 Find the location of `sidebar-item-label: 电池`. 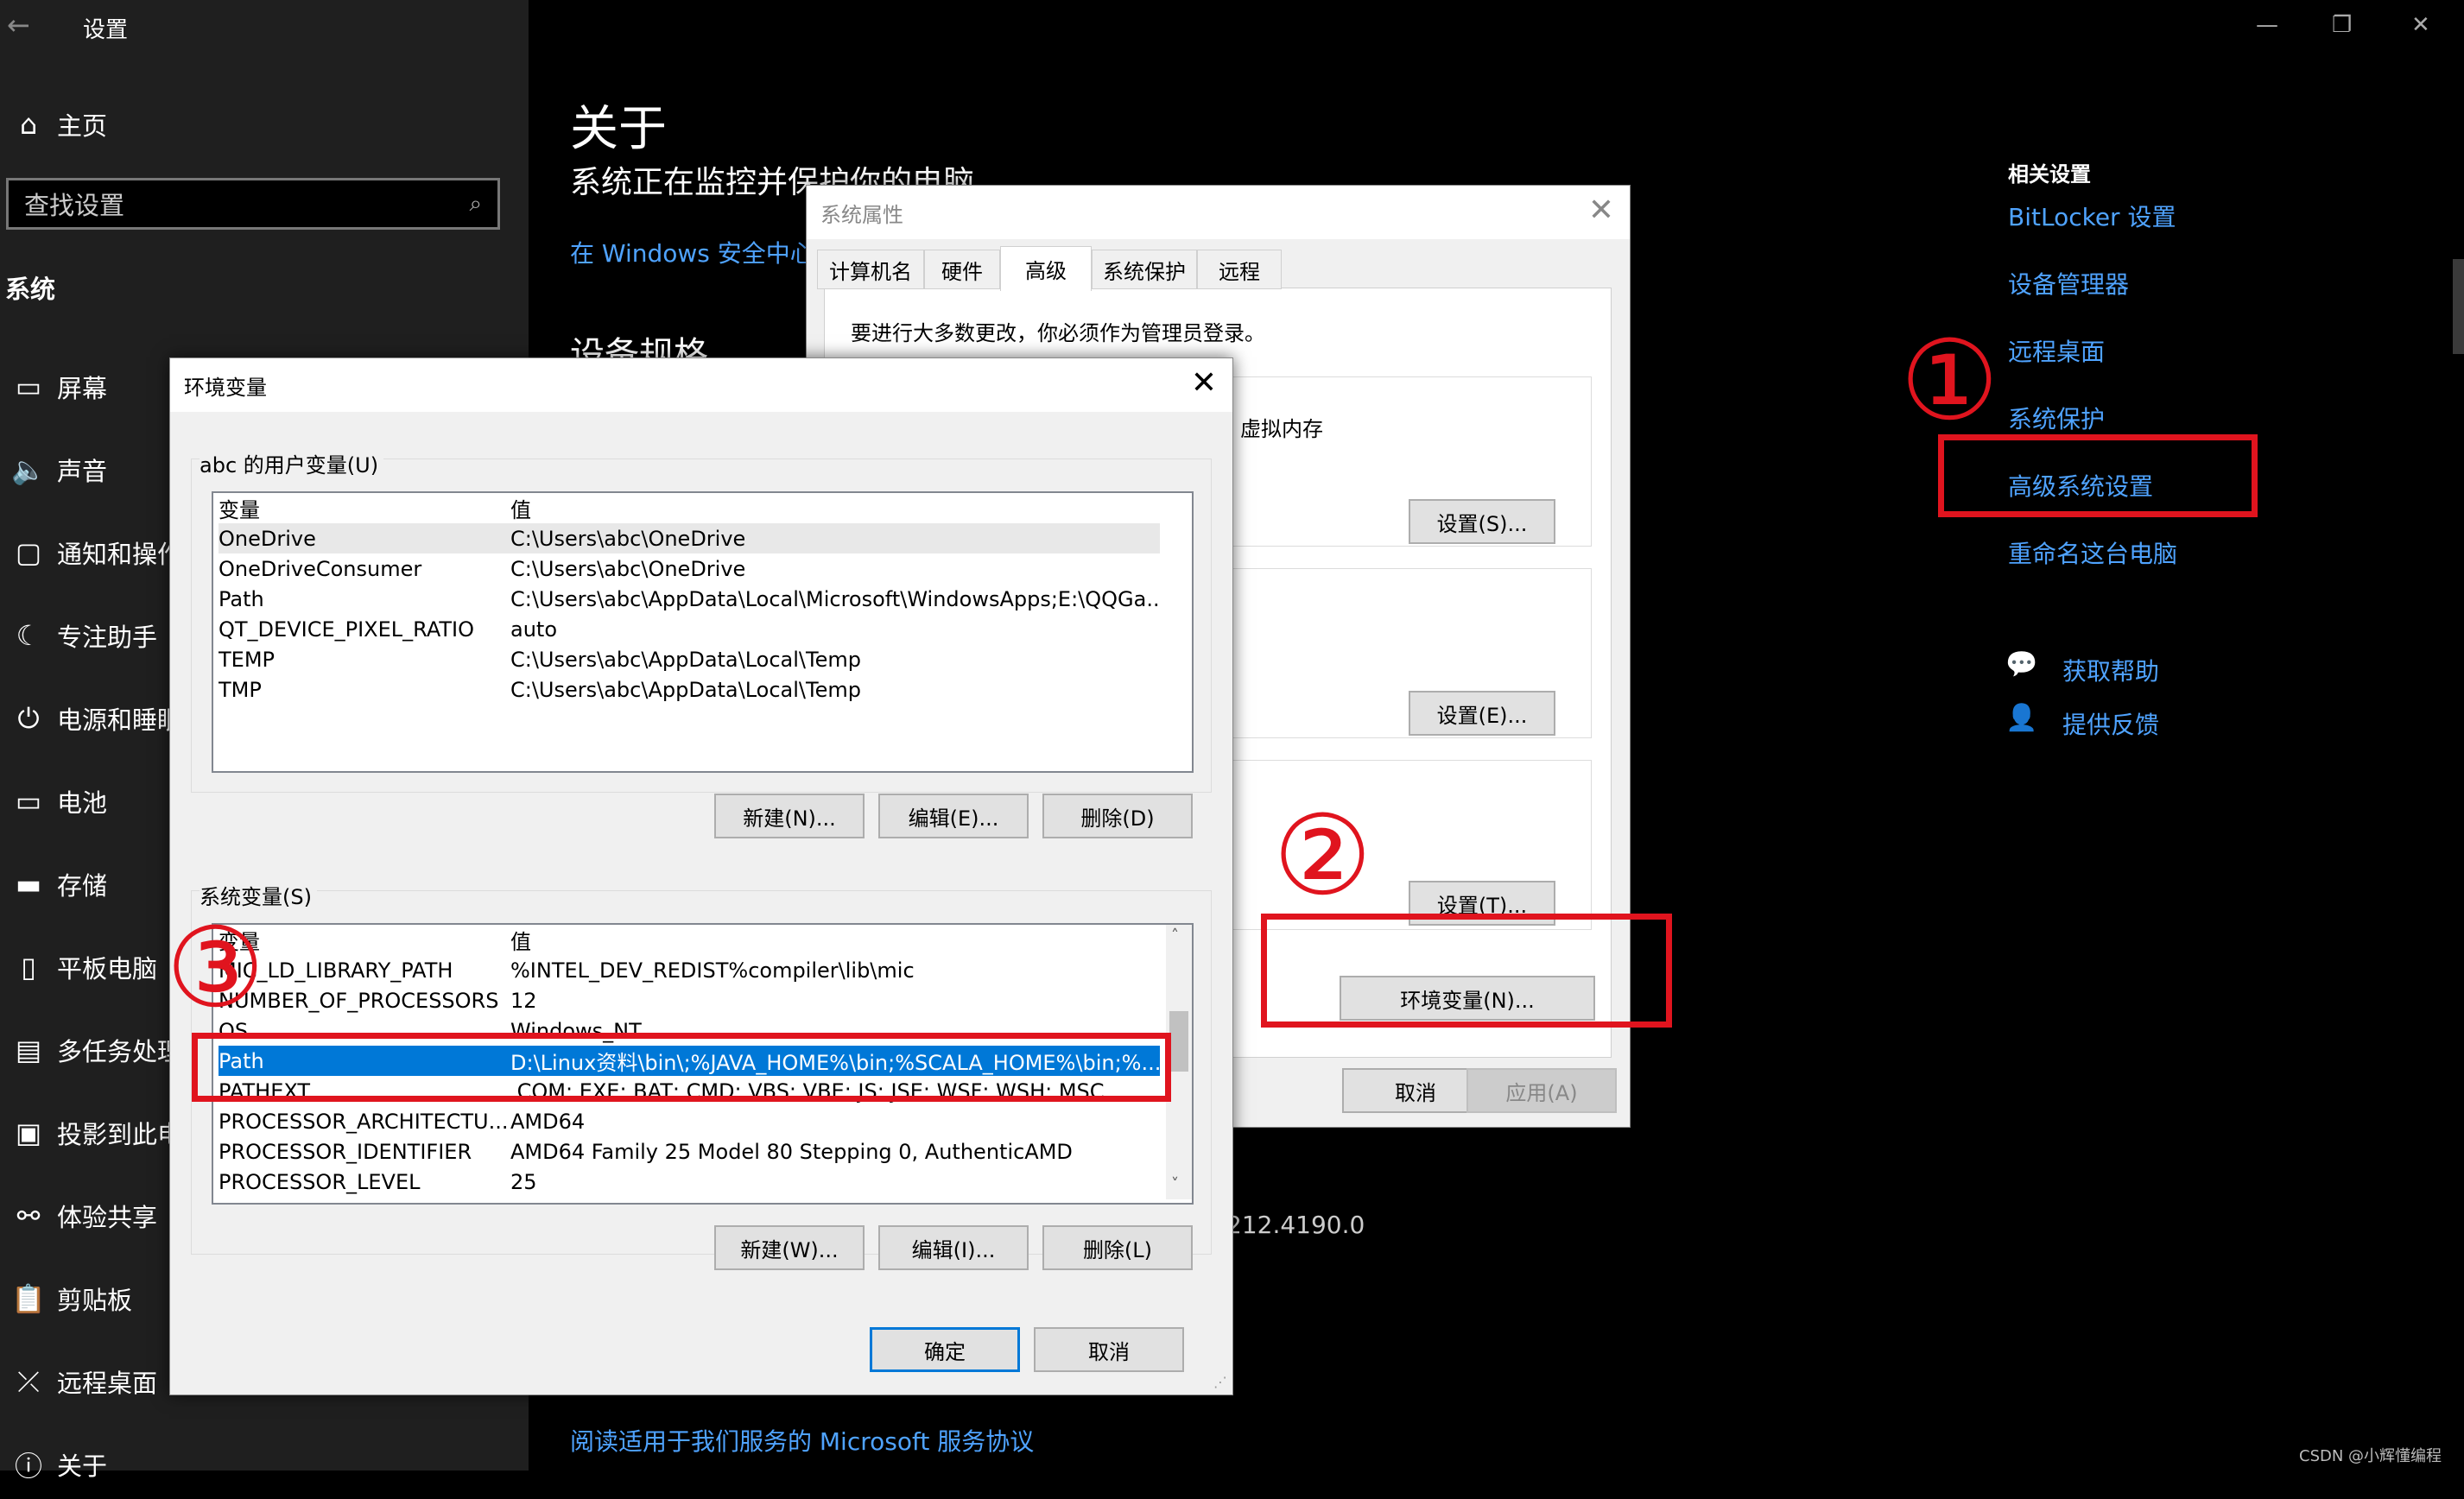

sidebar-item-label: 电池 is located at coordinates (82, 803).